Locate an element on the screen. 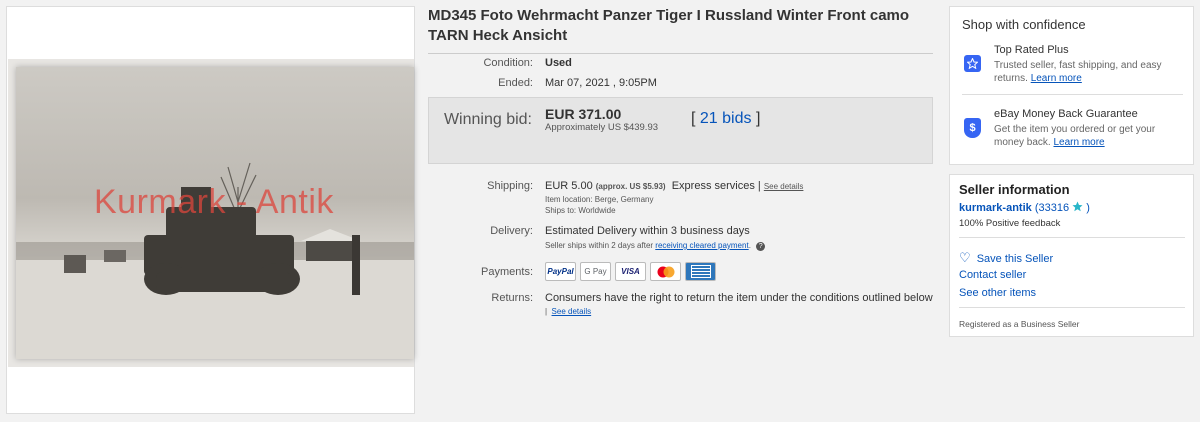 This screenshot has height=422, width=1200. shield-icon: $ is located at coordinates (972, 128).